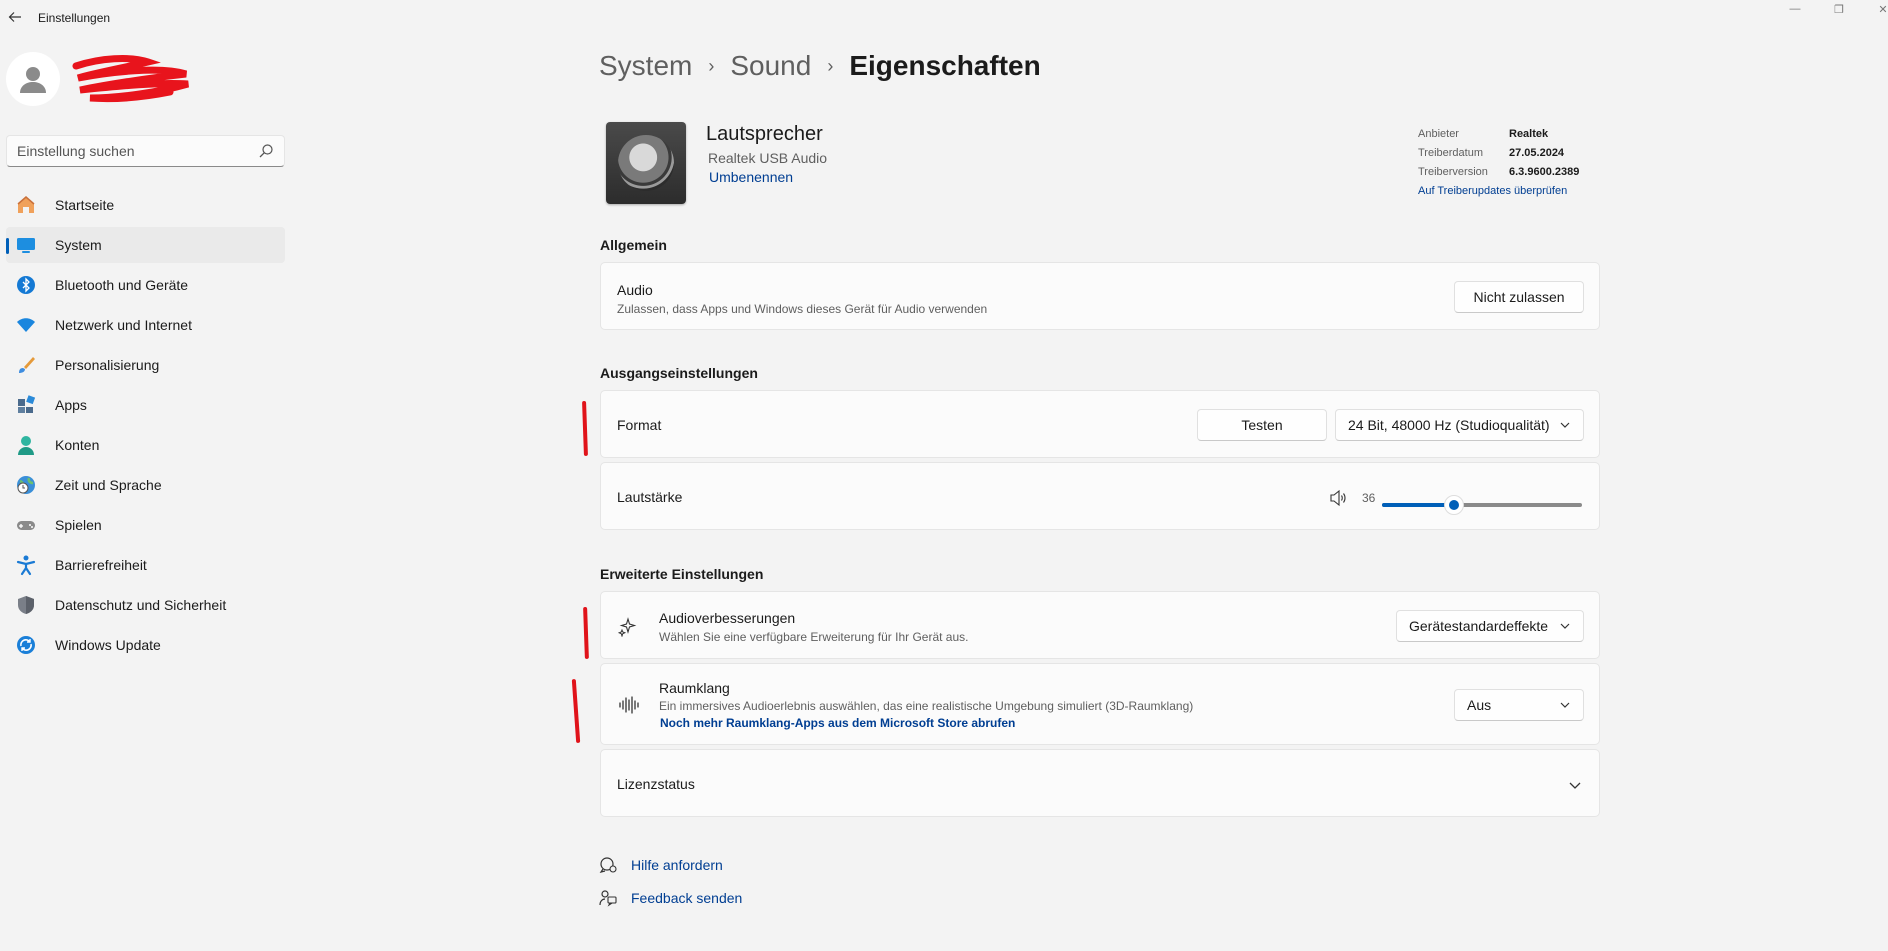  What do you see at coordinates (1451, 153) in the screenshot?
I see `driver-info-key: Treiberdatum` at bounding box center [1451, 153].